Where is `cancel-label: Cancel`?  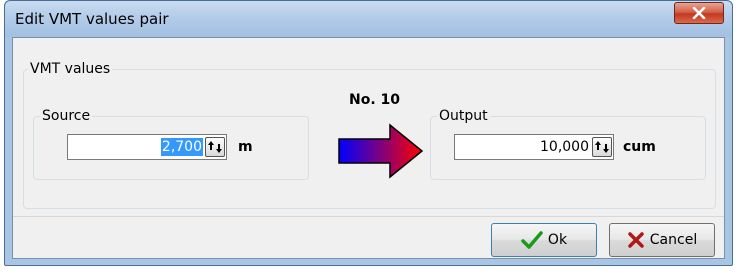
cancel-label: Cancel is located at coordinates (673, 240).